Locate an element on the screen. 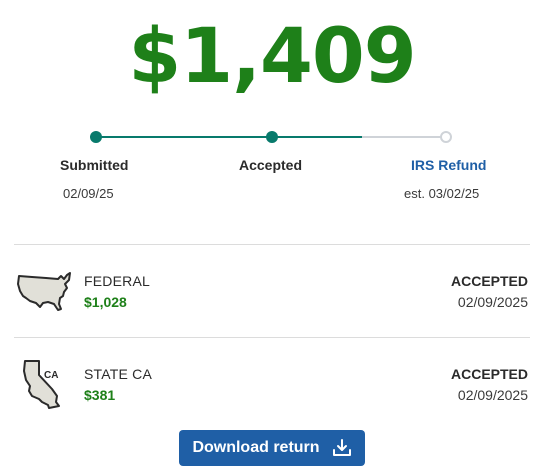 This screenshot has width=544, height=474. california-icon-label: CA is located at coordinates (51, 375).